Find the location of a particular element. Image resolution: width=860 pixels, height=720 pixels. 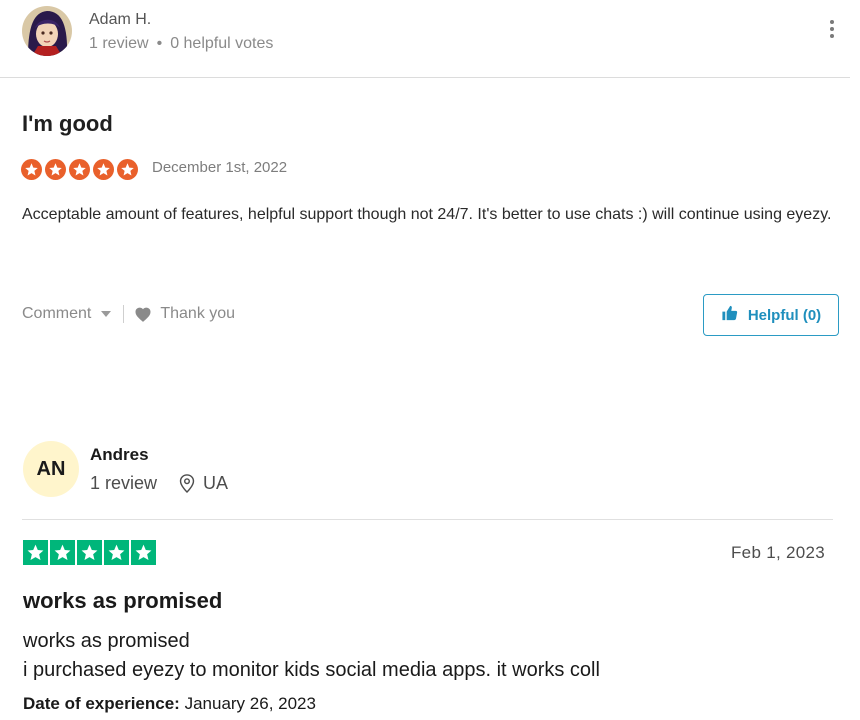

helpful-votes-count: 0 helpful votes is located at coordinates (222, 43).